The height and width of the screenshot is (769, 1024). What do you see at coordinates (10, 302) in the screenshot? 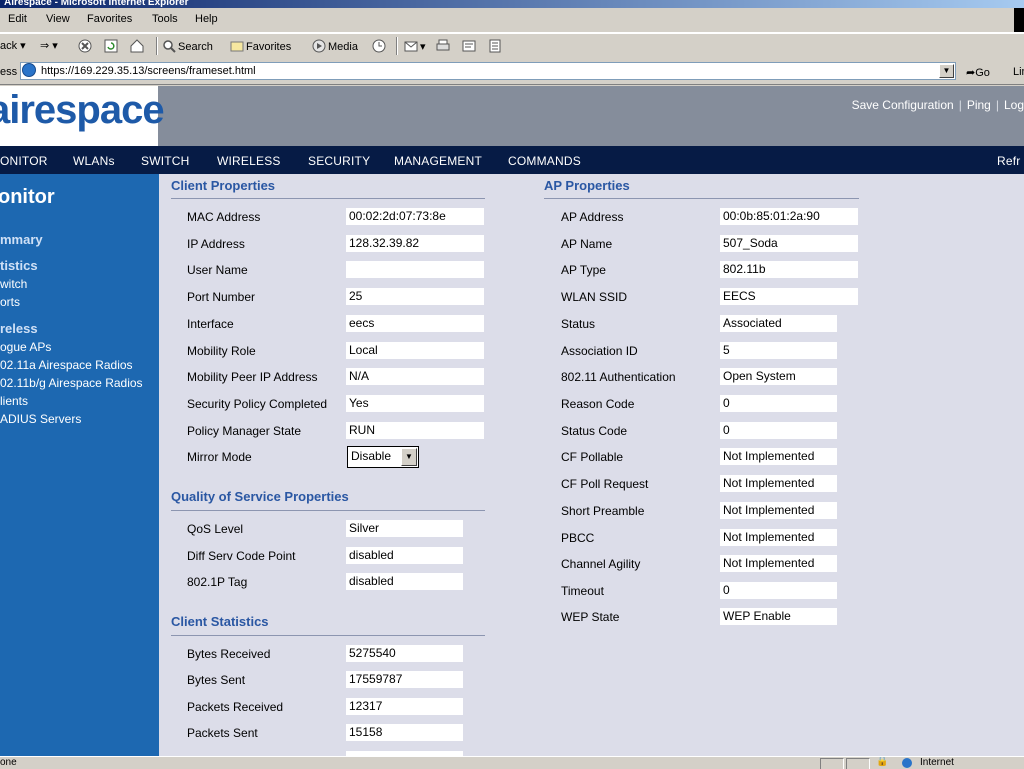
I see `sidebar-item-ports: orts` at bounding box center [10, 302].